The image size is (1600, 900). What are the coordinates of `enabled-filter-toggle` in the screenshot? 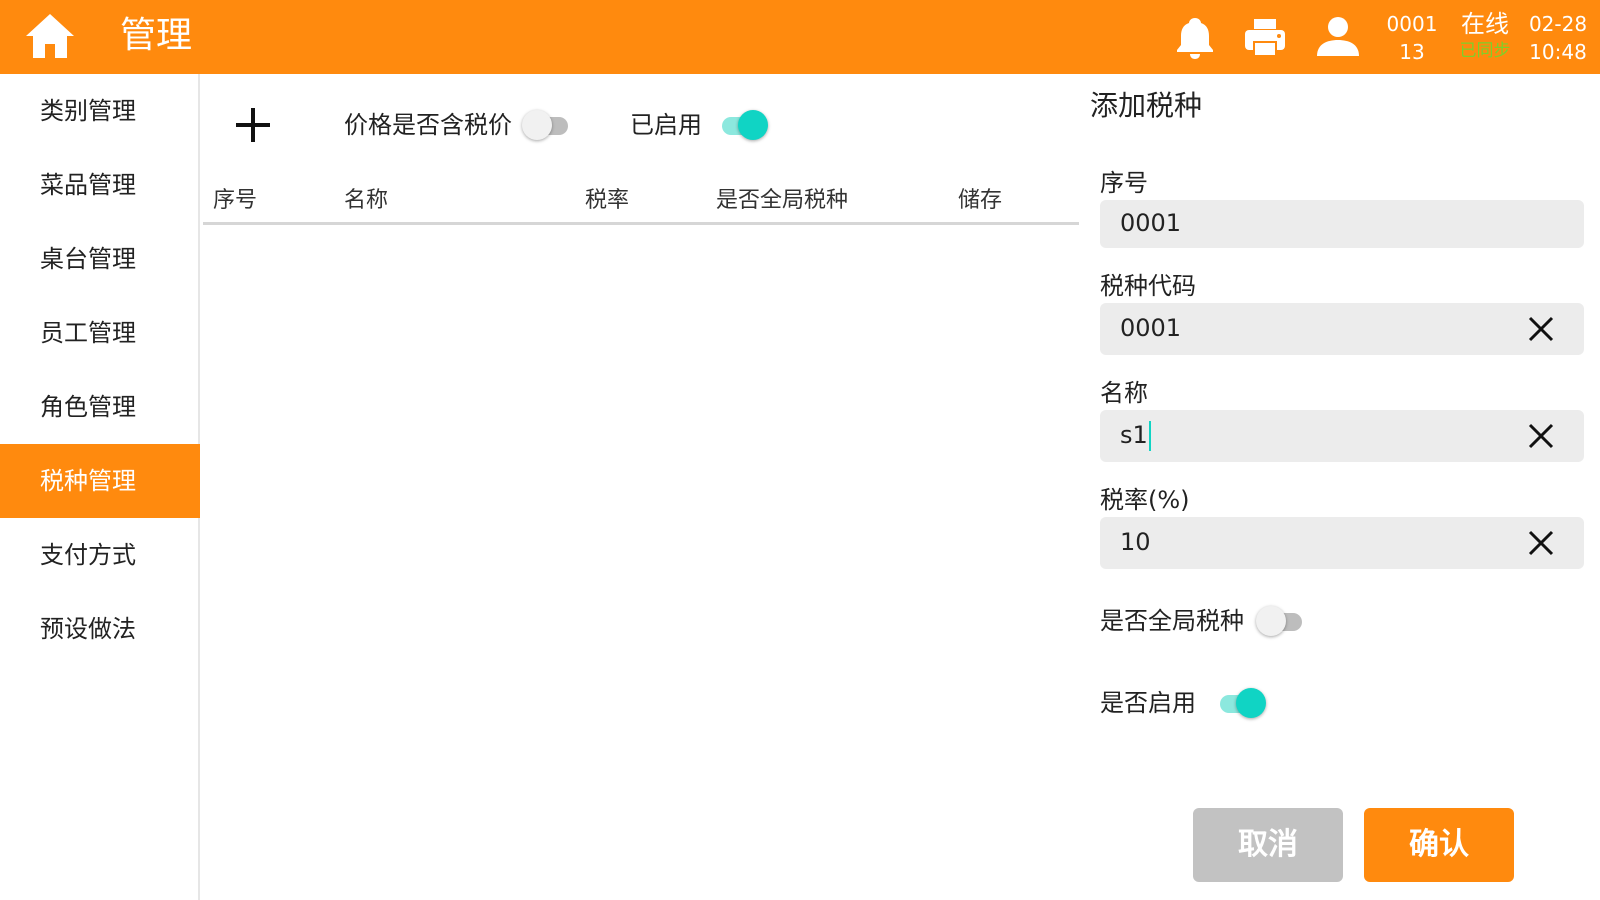 It's located at (743, 125).